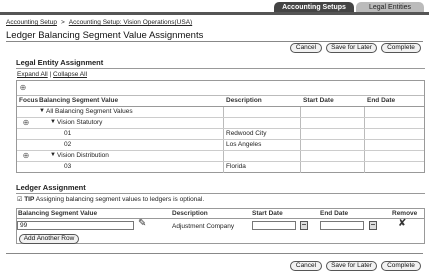  I want to click on tree-header-divider, so click(220, 106).